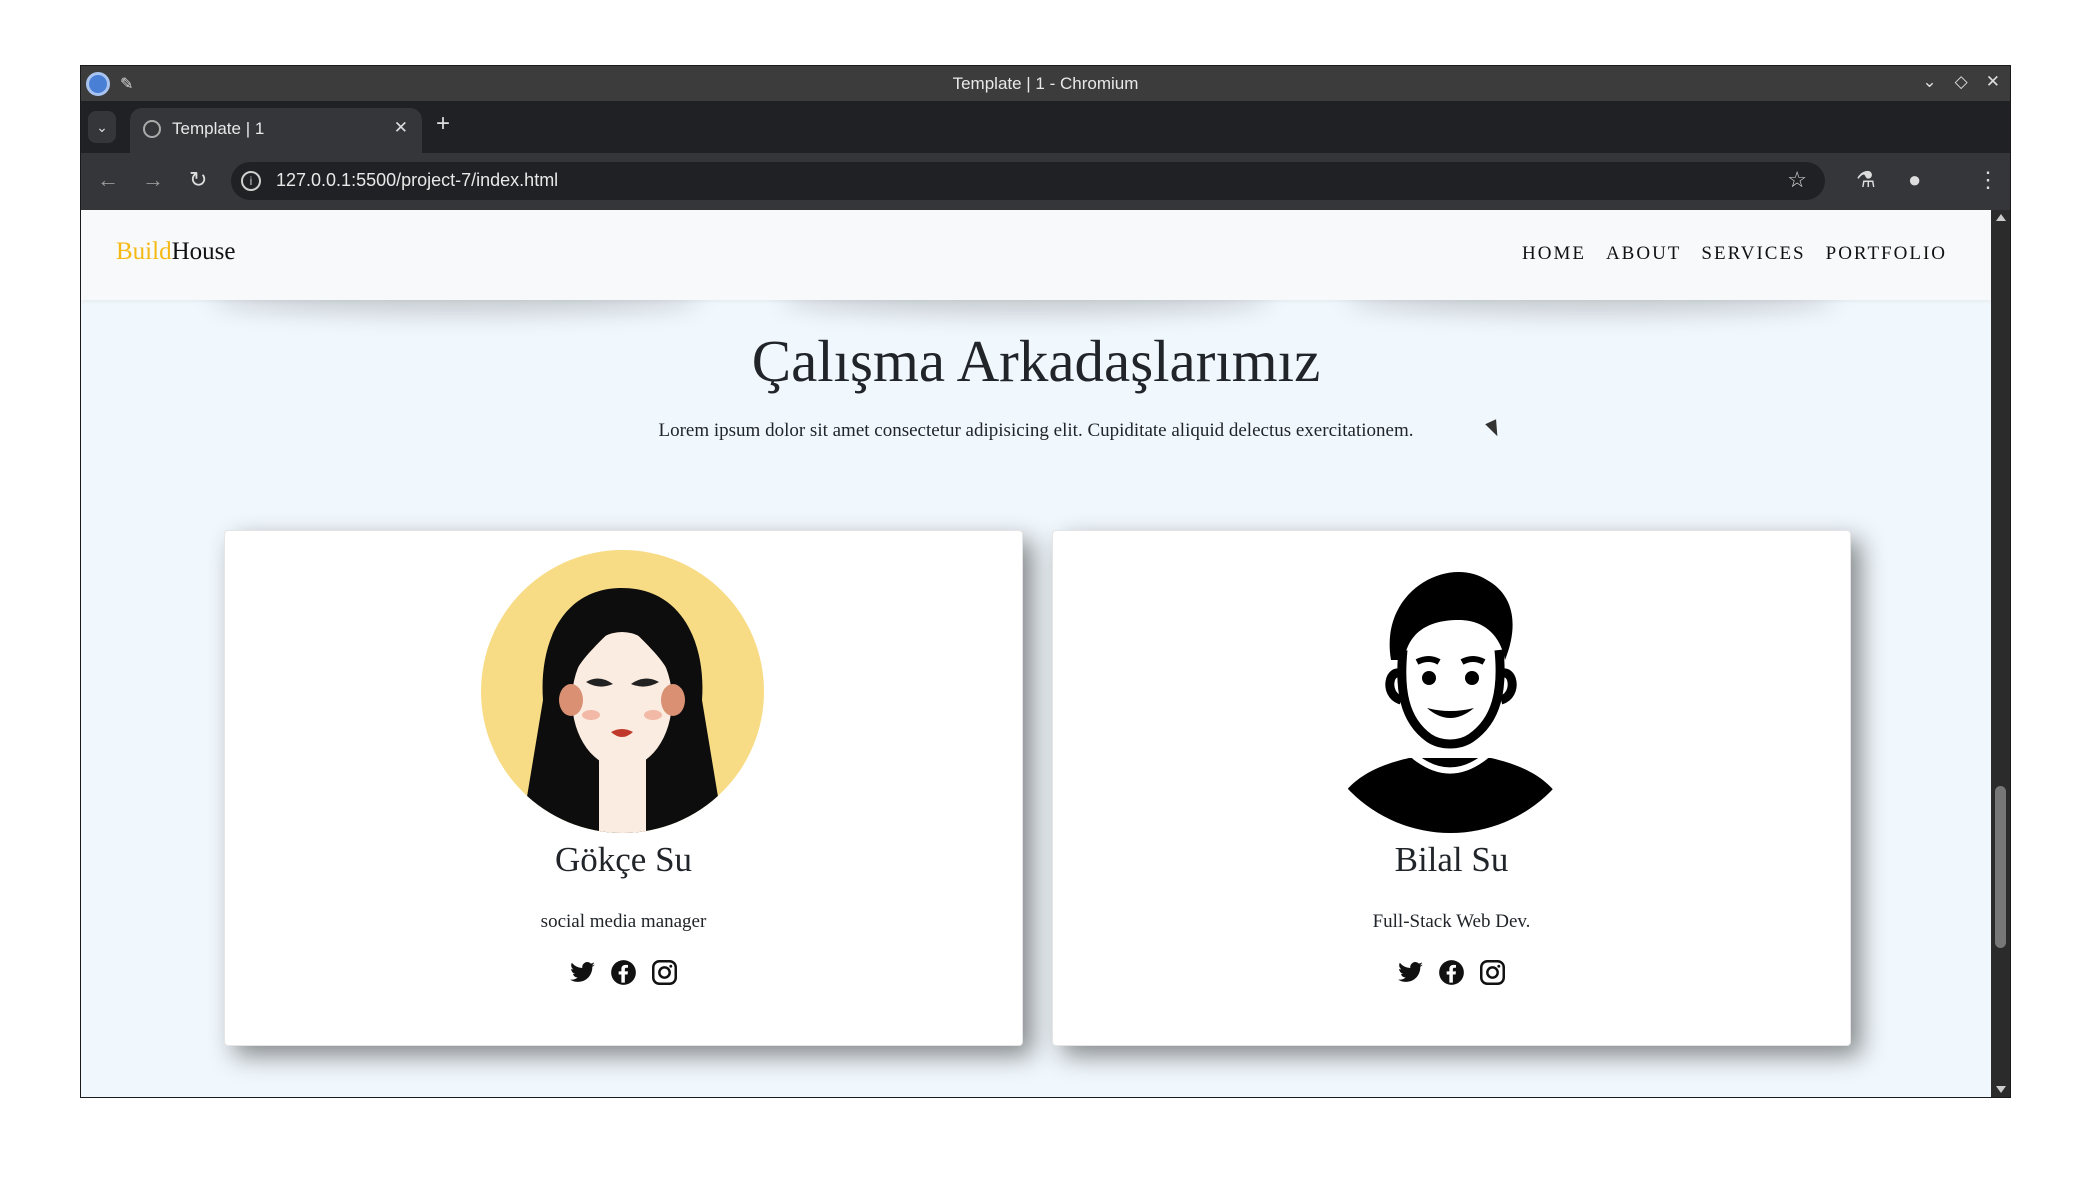 The width and height of the screenshot is (2082, 1187). I want to click on profile-icon: ●, so click(1914, 180).